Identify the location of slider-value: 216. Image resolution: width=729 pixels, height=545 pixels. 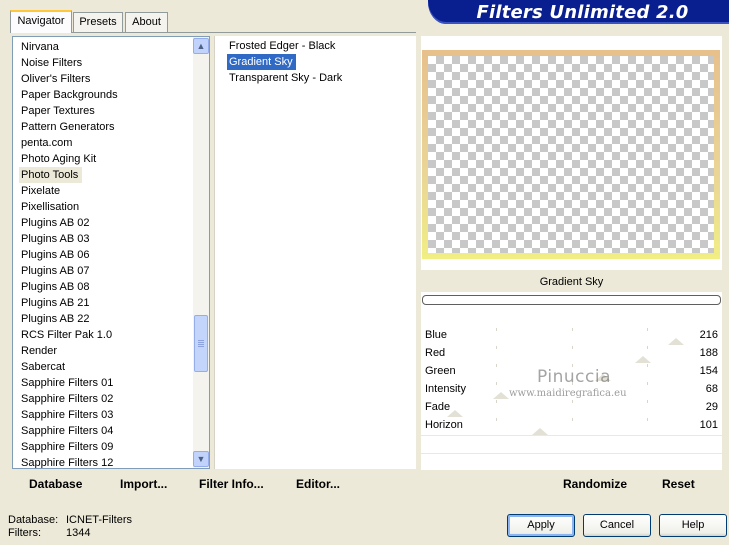
(708, 335).